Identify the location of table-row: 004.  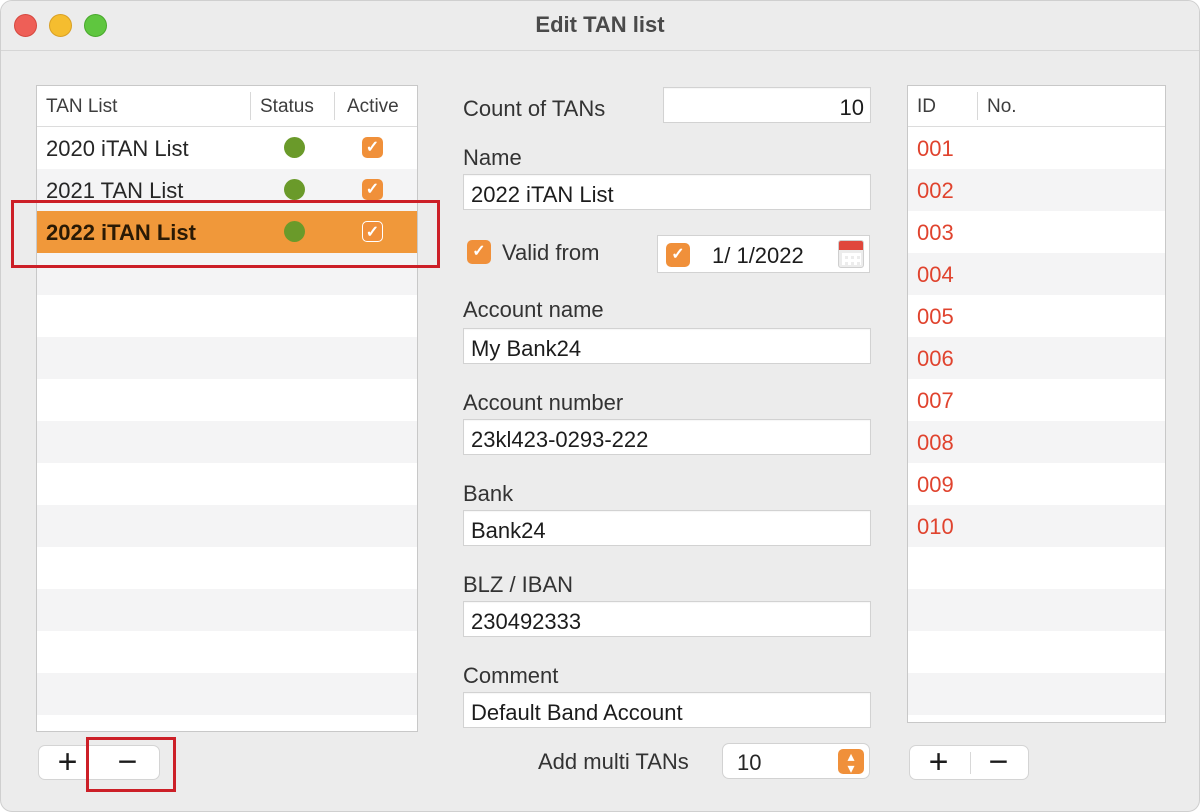
(1036, 274).